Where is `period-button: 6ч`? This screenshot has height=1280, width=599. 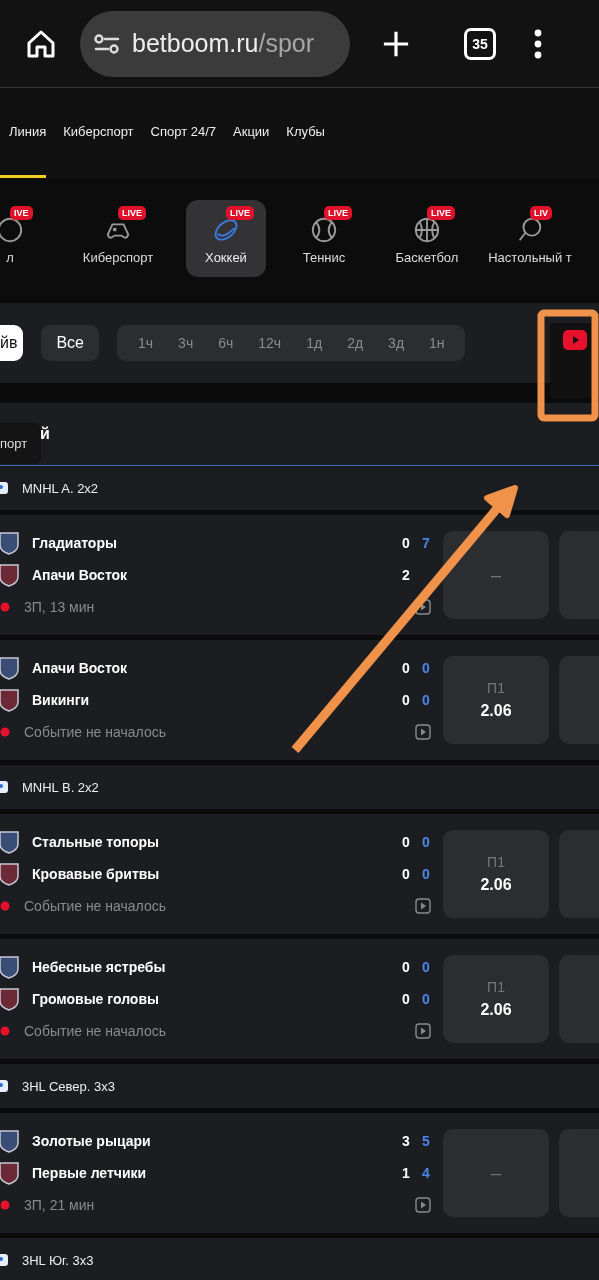 period-button: 6ч is located at coordinates (225, 343).